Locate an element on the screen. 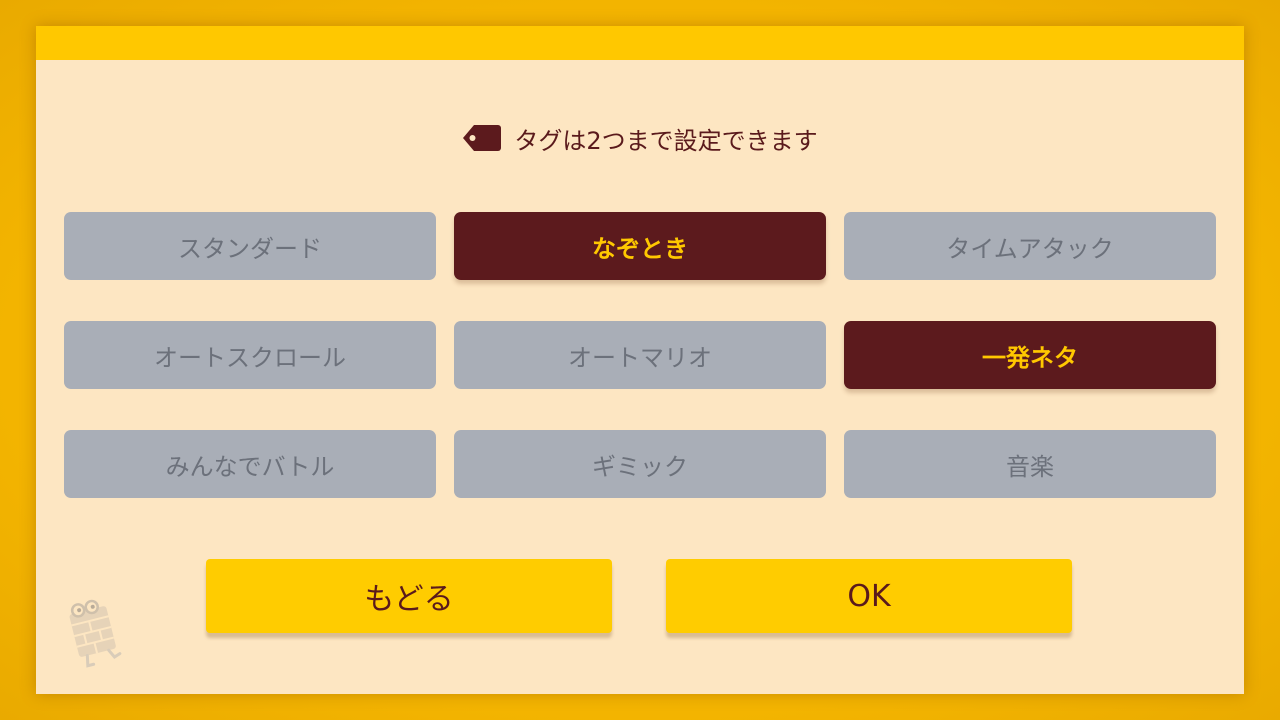  tag-limit-notice: タグは2つまで設定できます is located at coordinates (640, 138).